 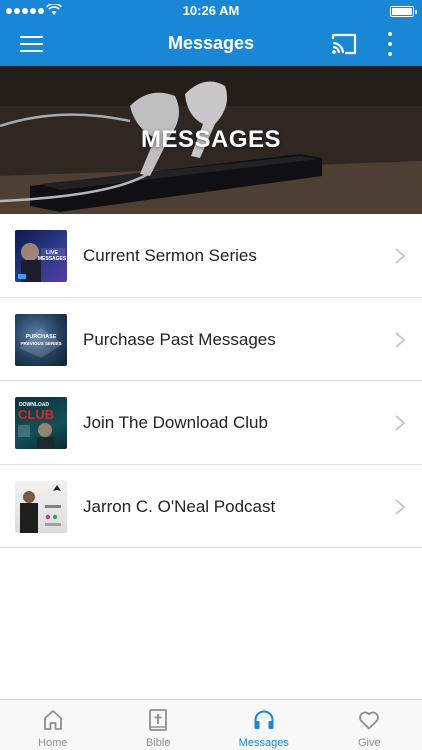 What do you see at coordinates (53, 743) in the screenshot?
I see `tab-label: Home` at bounding box center [53, 743].